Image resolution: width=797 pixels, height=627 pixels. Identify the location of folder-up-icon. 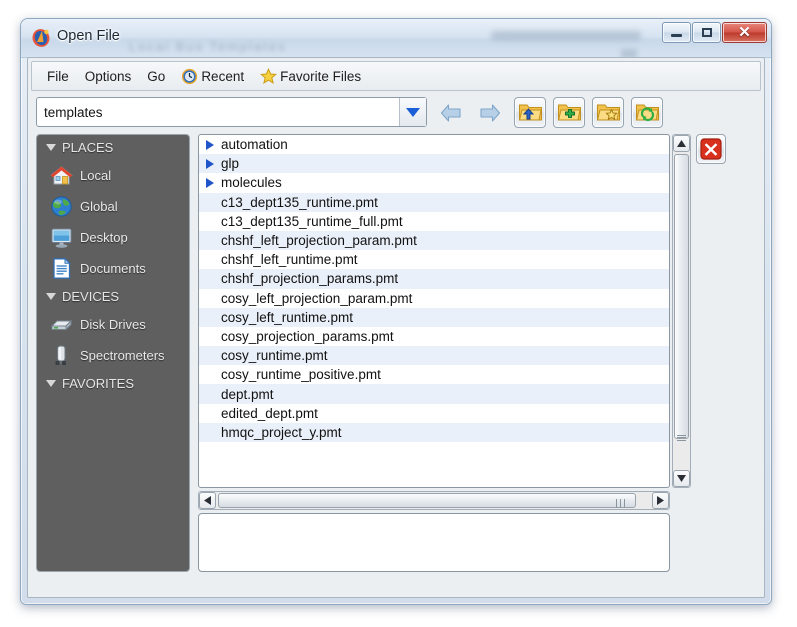
(530, 112).